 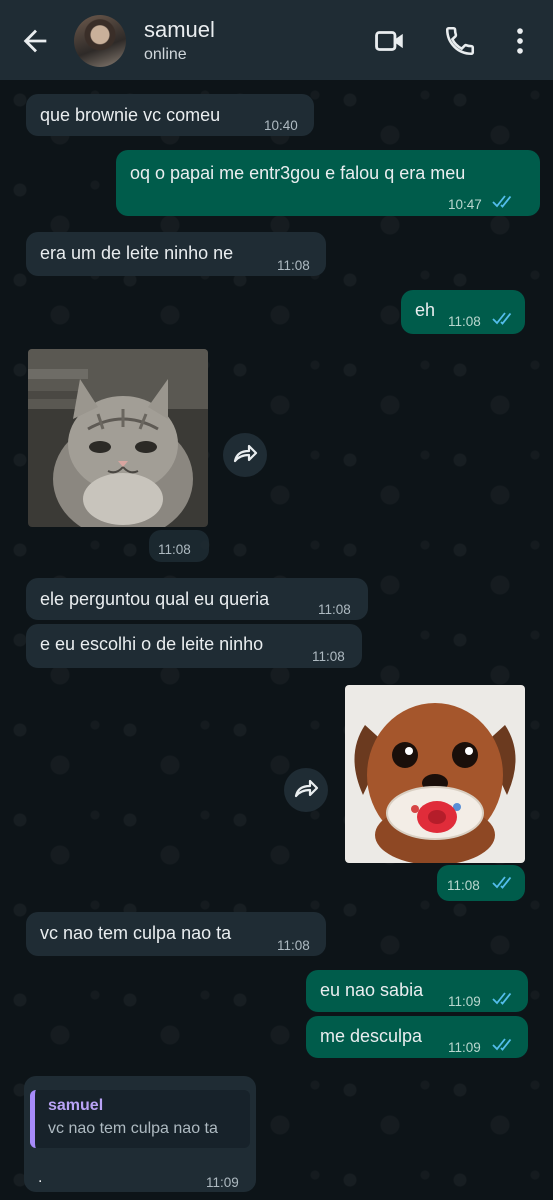 What do you see at coordinates (298, 173) in the screenshot?
I see `message-text: oq o papai me entr3gou e falou q era meu` at bounding box center [298, 173].